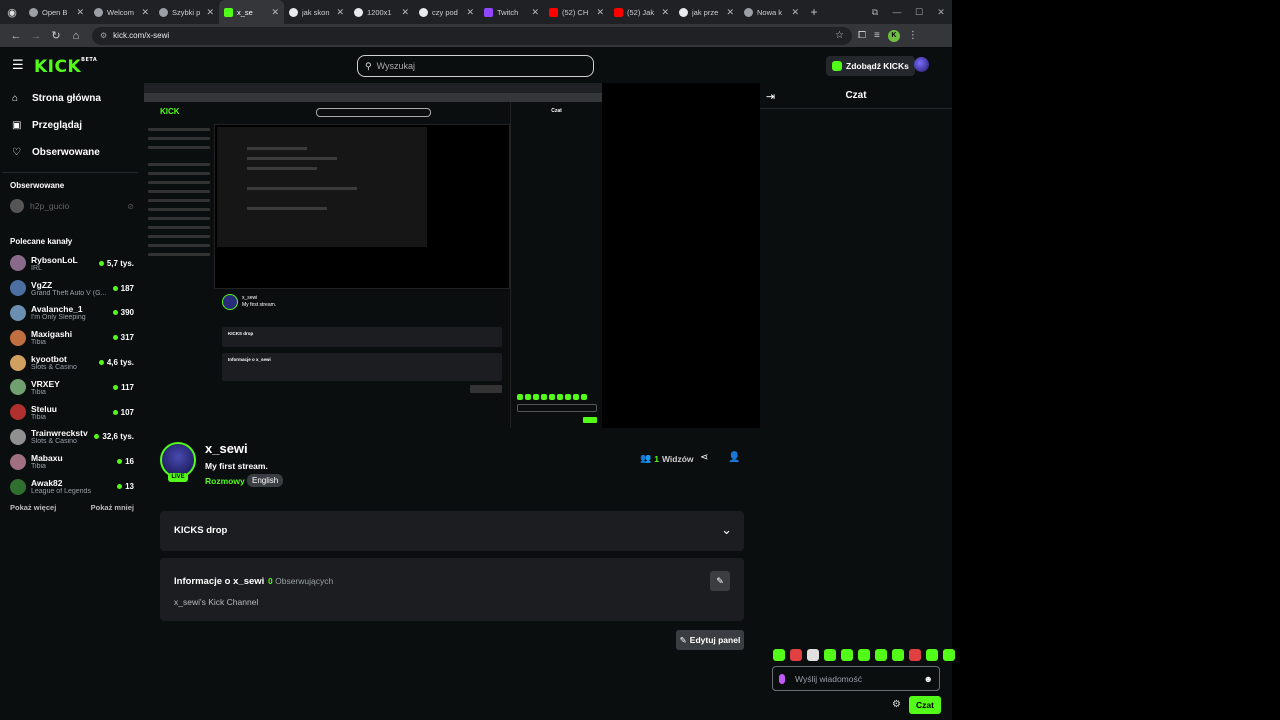  I want to click on followed-channel: h2p_gucio ⊘, so click(70, 206).